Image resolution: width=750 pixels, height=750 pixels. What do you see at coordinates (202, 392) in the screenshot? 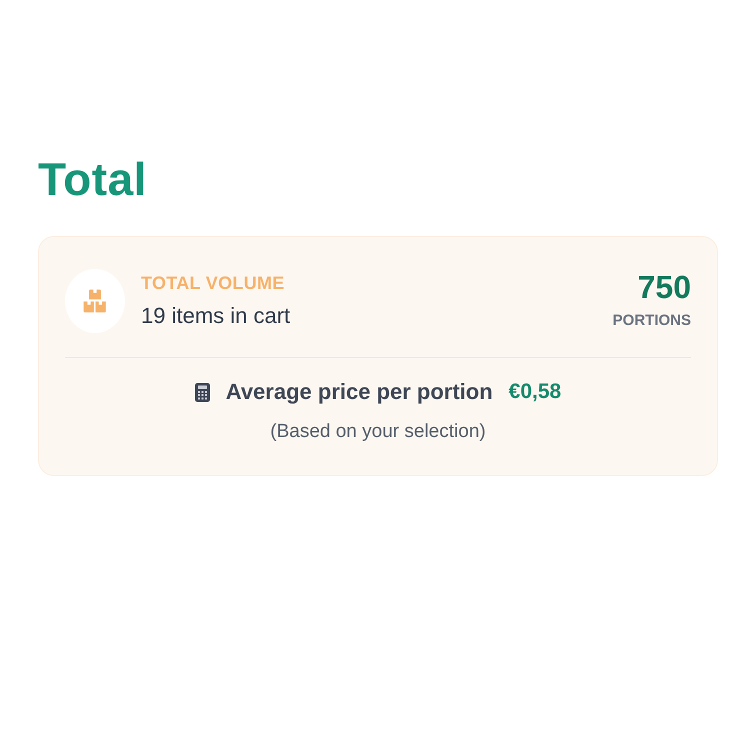
I see `calculator-icon` at bounding box center [202, 392].